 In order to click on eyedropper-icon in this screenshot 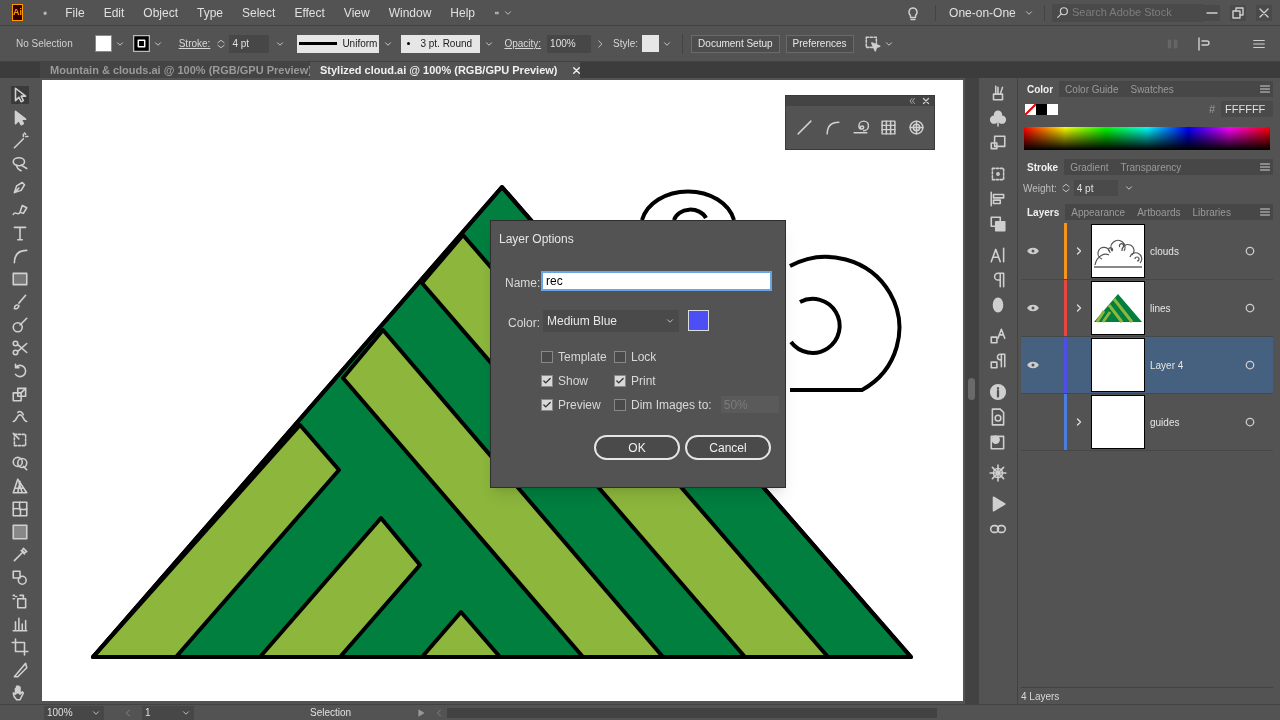, I will do `click(20, 555)`.